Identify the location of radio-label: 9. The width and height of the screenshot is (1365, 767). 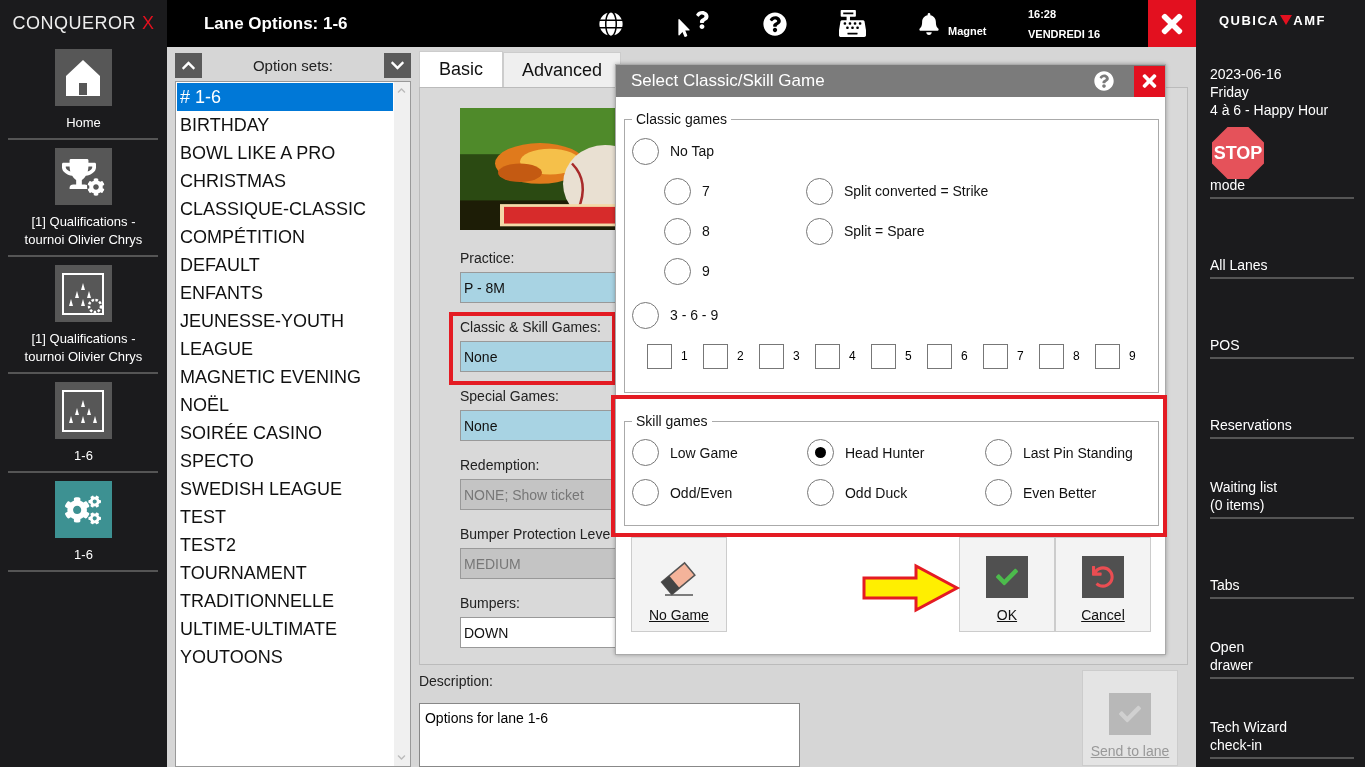
(705, 271).